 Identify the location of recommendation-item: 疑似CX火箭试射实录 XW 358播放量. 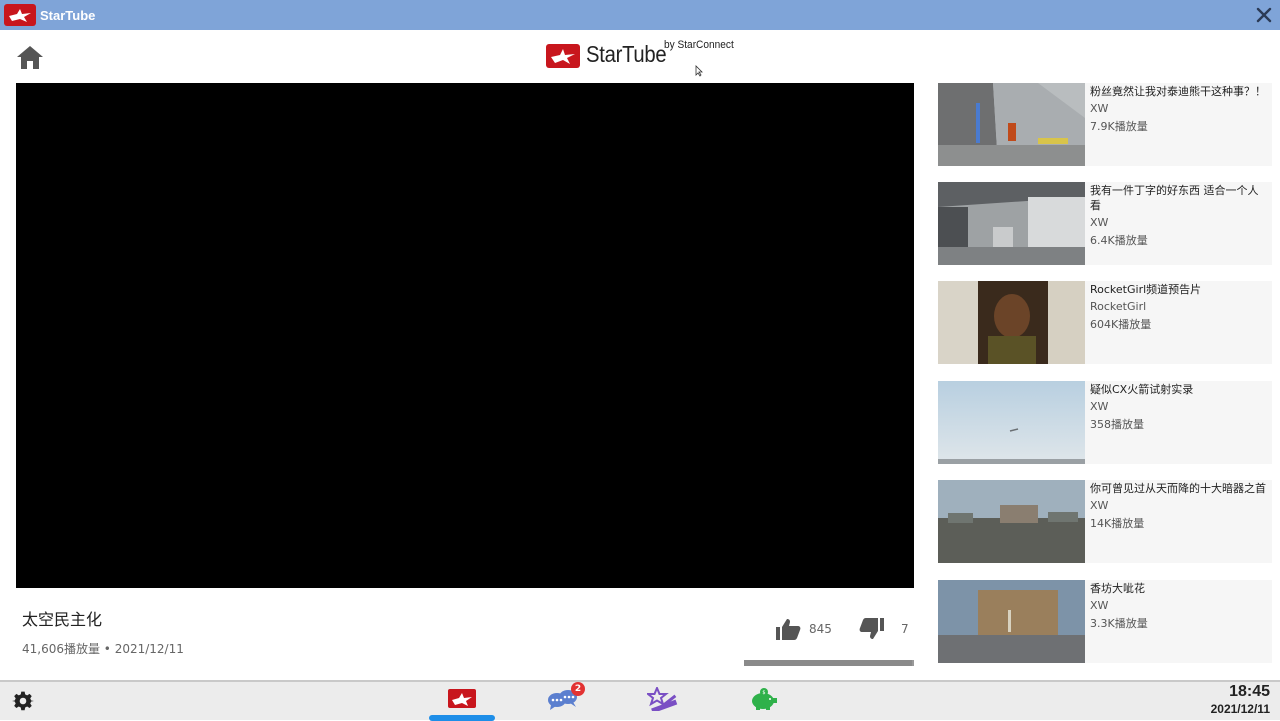
(1105, 422).